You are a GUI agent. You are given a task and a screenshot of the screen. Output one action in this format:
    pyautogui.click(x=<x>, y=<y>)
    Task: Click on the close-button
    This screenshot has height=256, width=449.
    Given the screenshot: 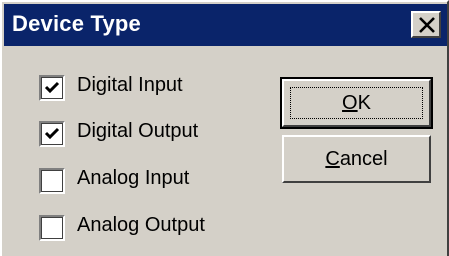 What is the action you would take?
    pyautogui.click(x=426, y=24)
    